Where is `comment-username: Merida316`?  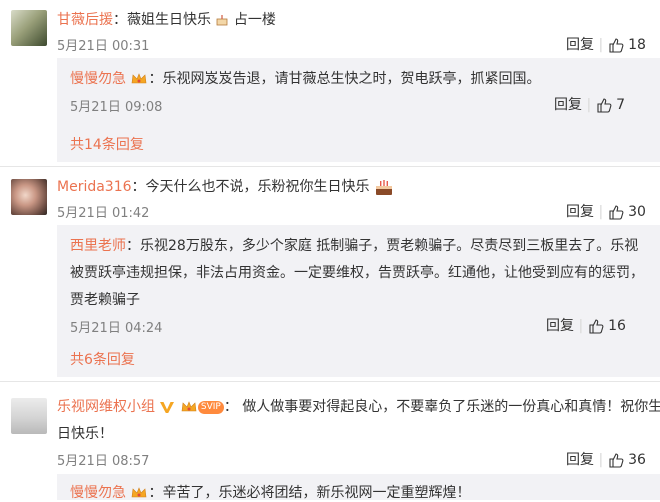 comment-username: Merida316 is located at coordinates (94, 187).